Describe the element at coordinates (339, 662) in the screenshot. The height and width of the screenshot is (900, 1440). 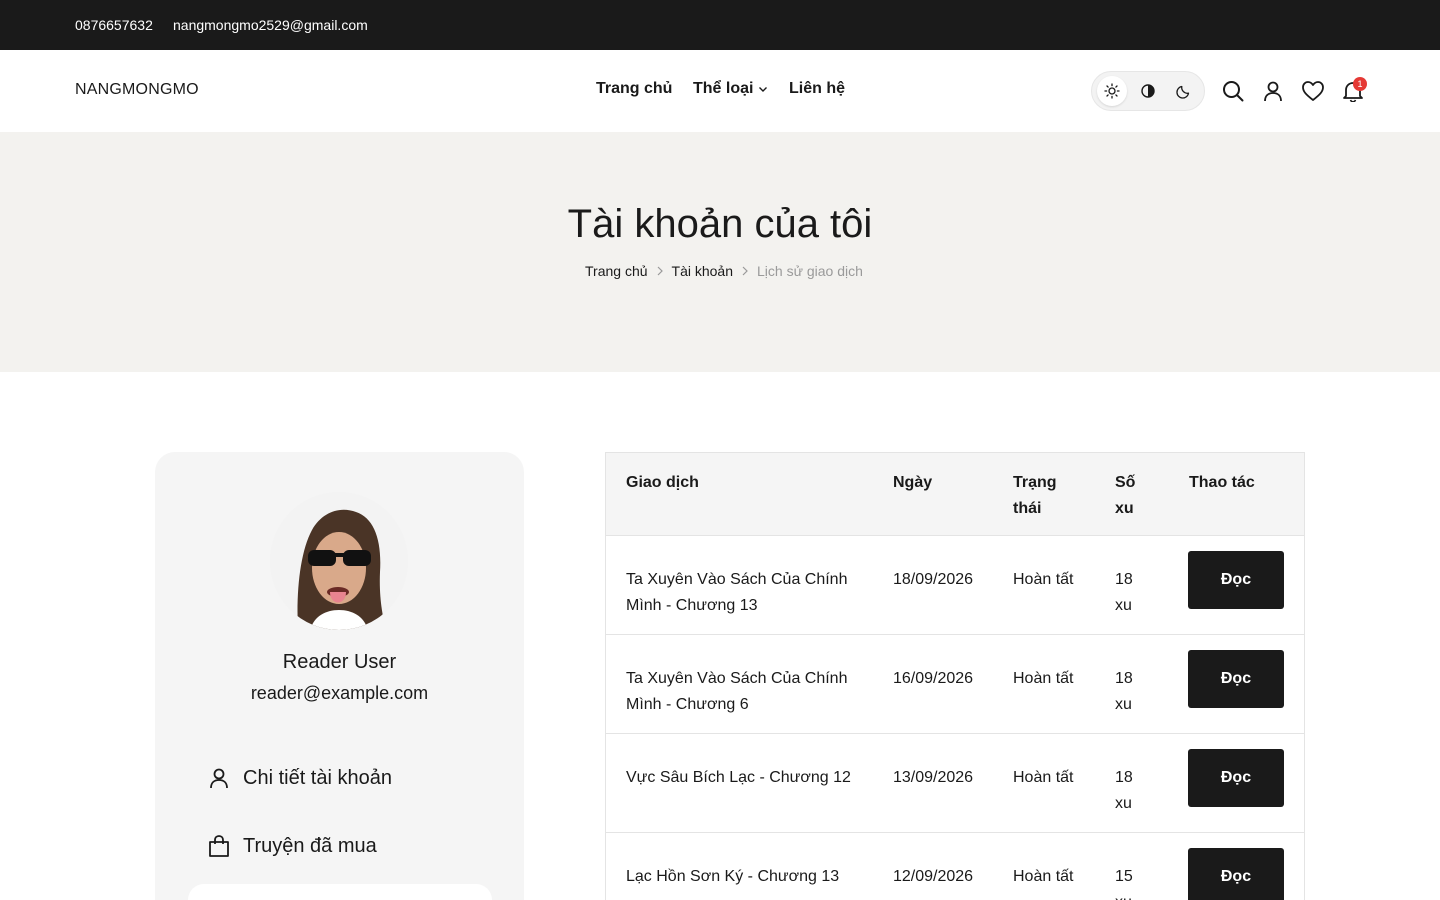
I see `user-name: Reader User` at that location.